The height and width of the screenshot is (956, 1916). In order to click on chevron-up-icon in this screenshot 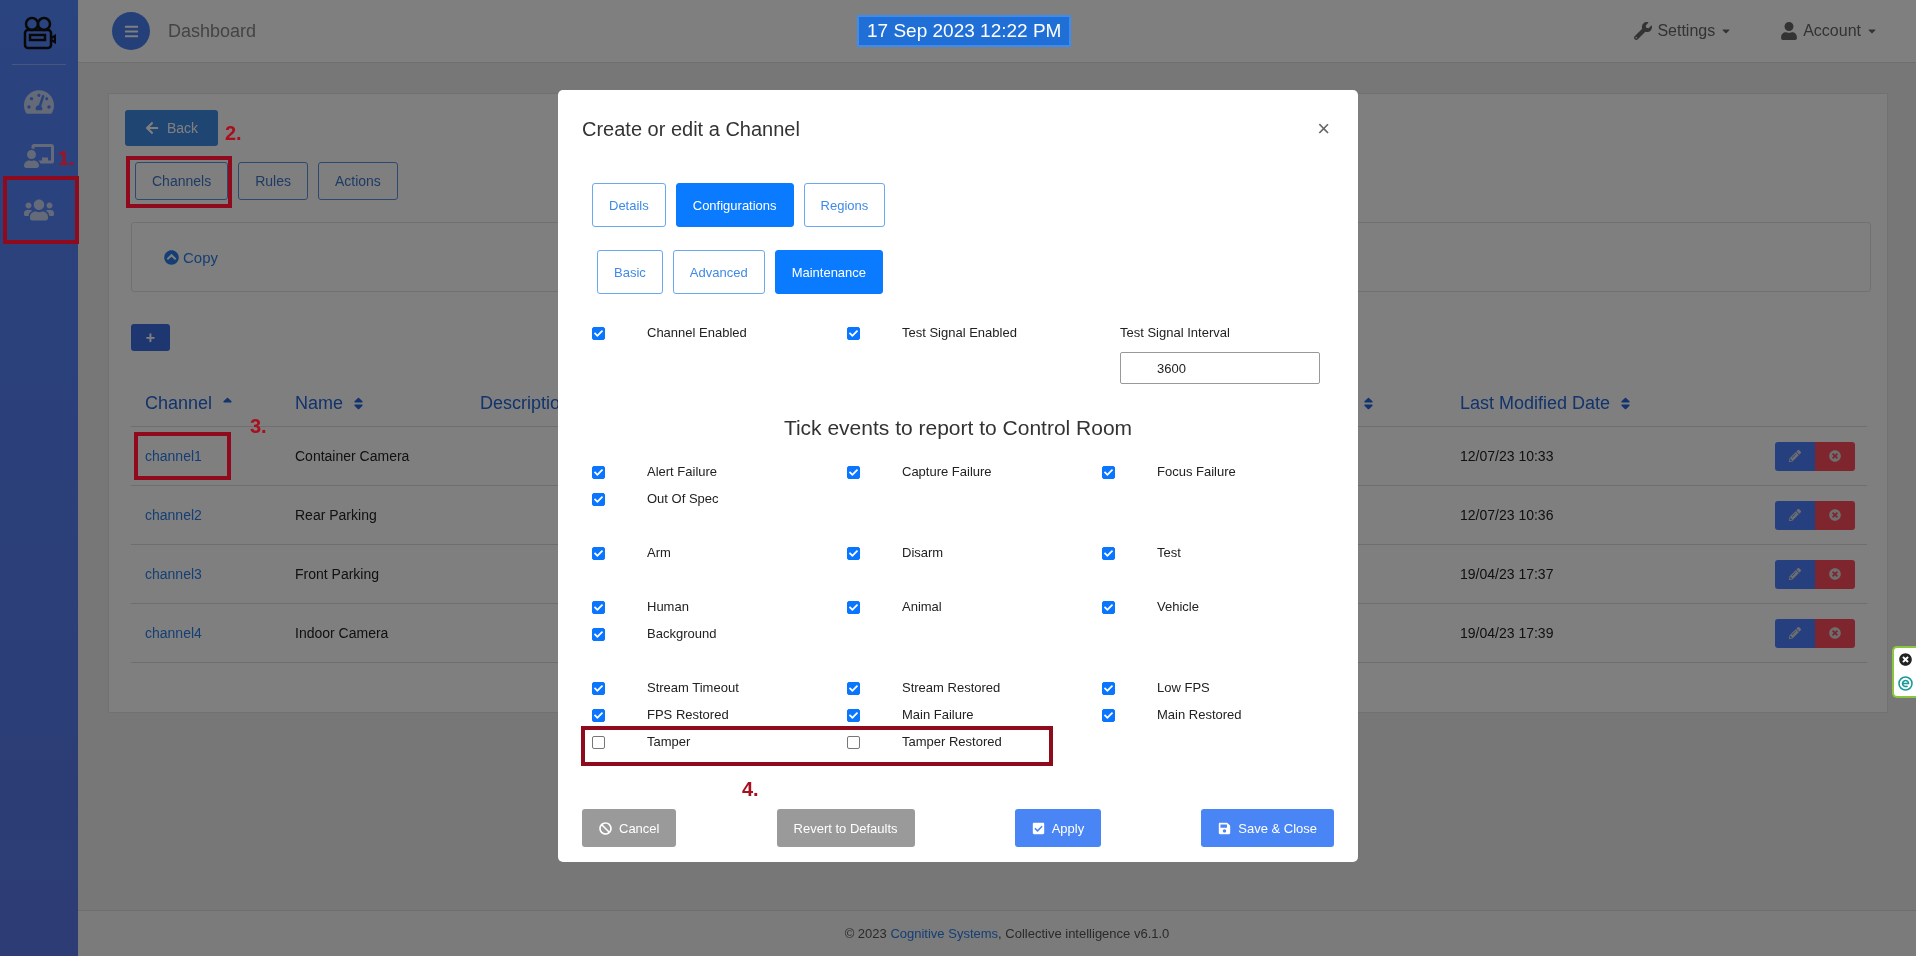, I will do `click(171, 257)`.